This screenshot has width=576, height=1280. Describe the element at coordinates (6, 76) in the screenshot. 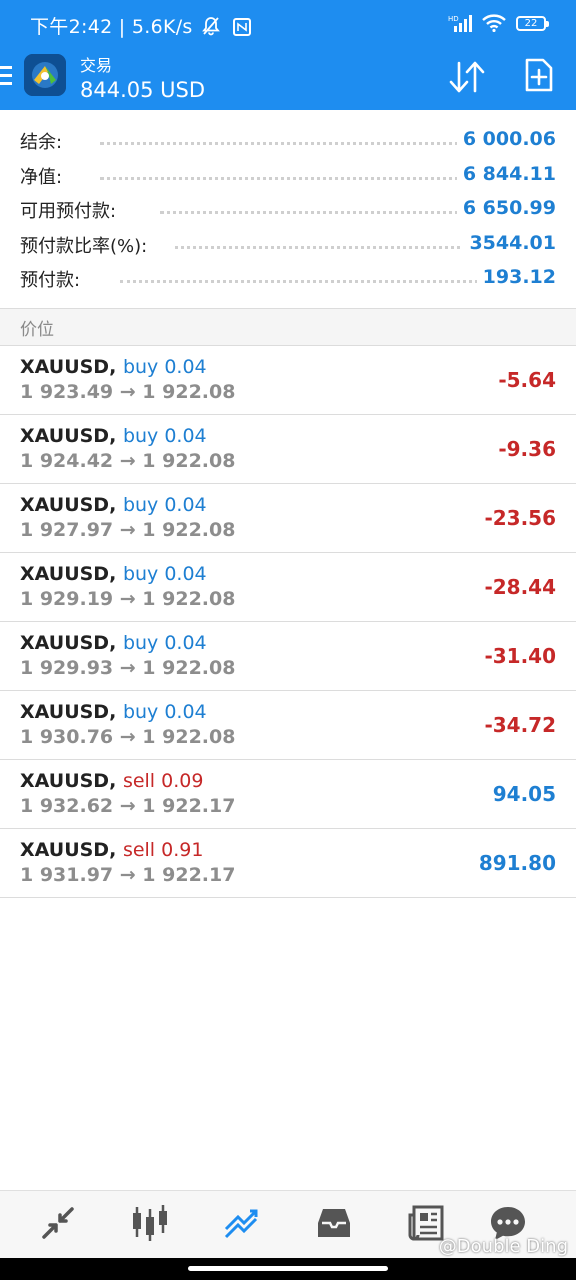

I see `menu-icon` at that location.